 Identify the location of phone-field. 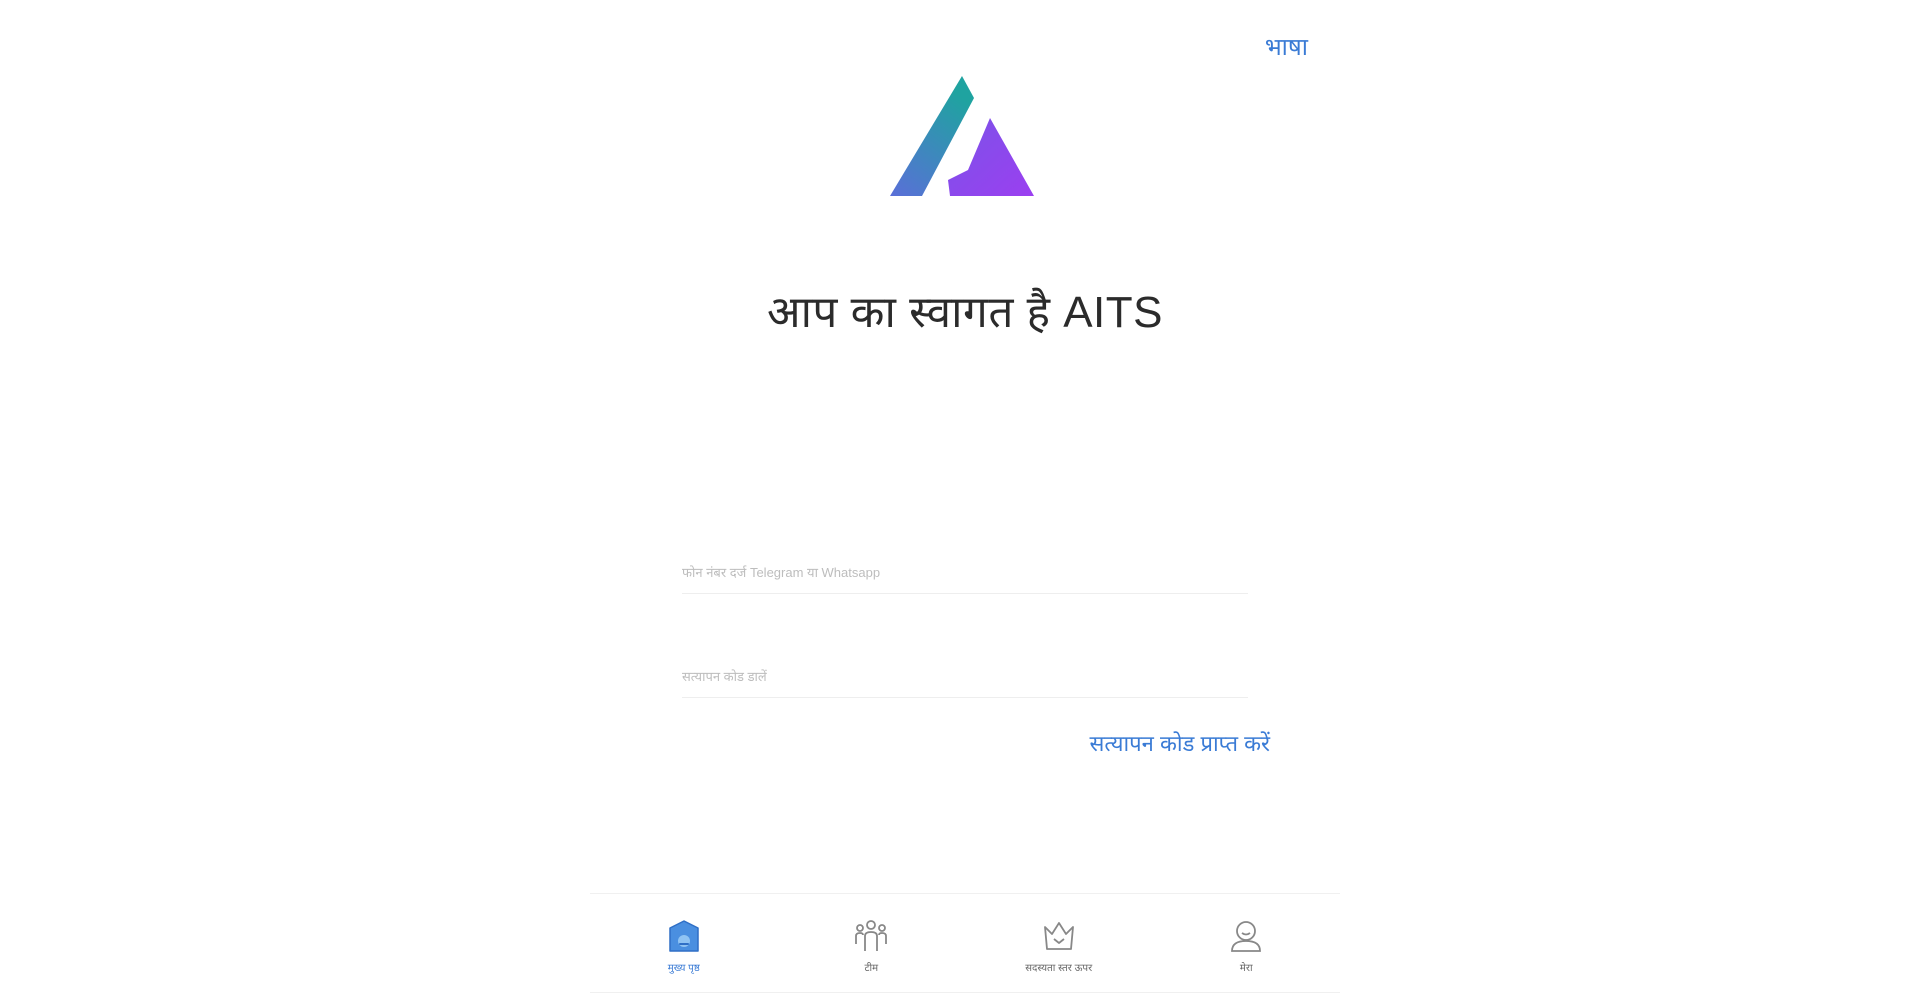
(965, 573).